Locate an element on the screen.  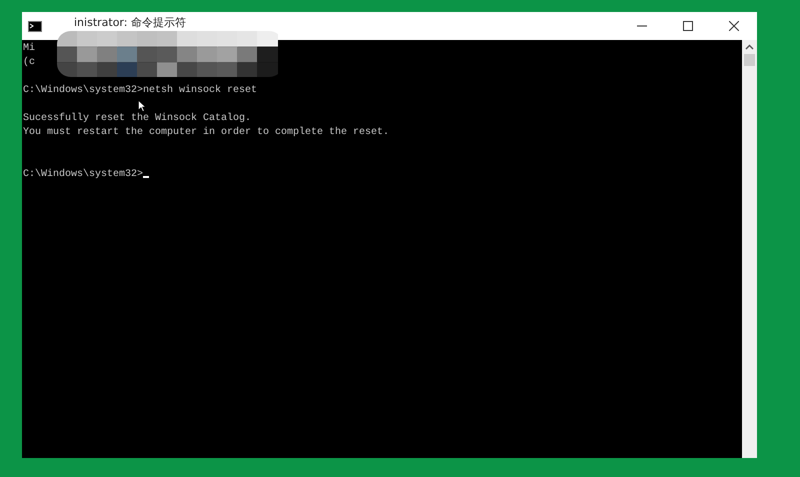
console-line: You must restart the computer in order to complete the reset. is located at coordinates (206, 132).